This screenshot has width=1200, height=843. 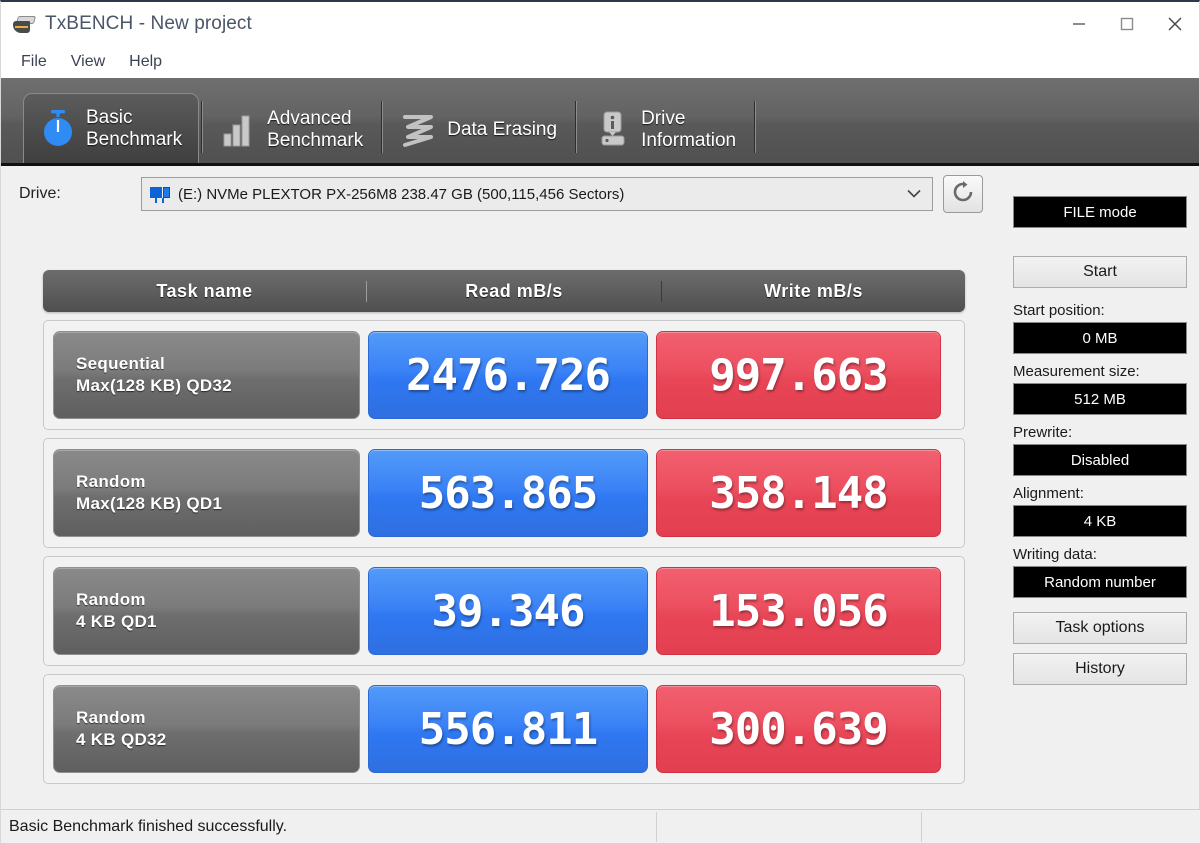 I want to click on title-bar: TxBENCH - New project, so click(x=600, y=24).